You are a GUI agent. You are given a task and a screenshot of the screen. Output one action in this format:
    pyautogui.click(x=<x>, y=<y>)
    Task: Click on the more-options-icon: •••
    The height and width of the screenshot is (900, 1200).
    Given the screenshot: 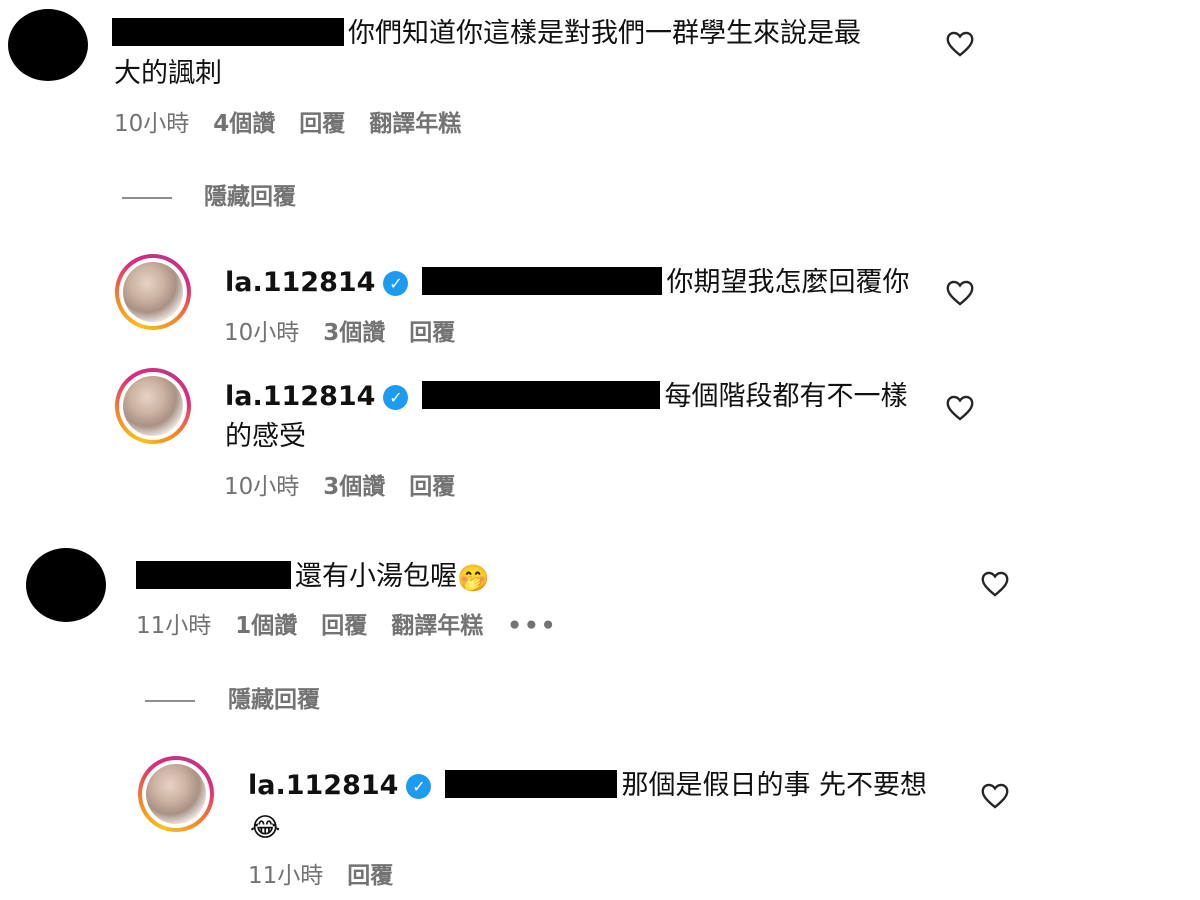 What is the action you would take?
    pyautogui.click(x=532, y=626)
    